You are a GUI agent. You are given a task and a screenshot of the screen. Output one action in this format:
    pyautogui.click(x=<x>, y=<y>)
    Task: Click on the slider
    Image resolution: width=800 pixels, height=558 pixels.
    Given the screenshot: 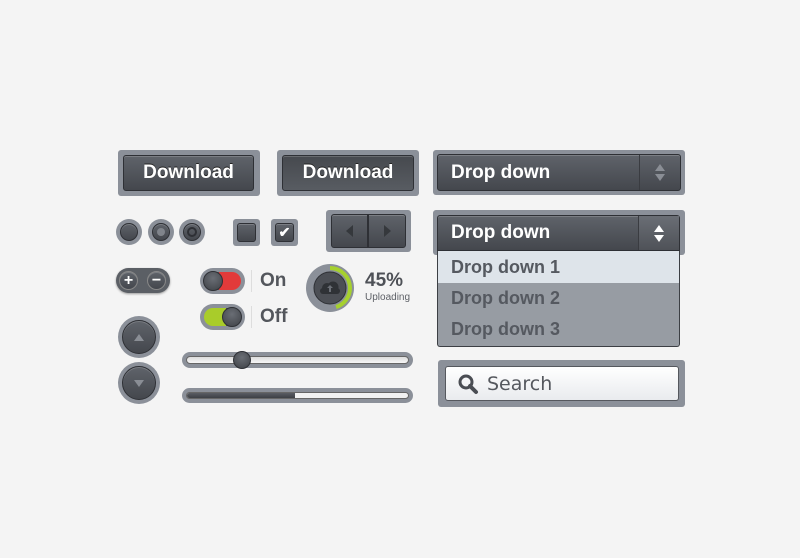 What is the action you would take?
    pyautogui.click(x=297, y=360)
    